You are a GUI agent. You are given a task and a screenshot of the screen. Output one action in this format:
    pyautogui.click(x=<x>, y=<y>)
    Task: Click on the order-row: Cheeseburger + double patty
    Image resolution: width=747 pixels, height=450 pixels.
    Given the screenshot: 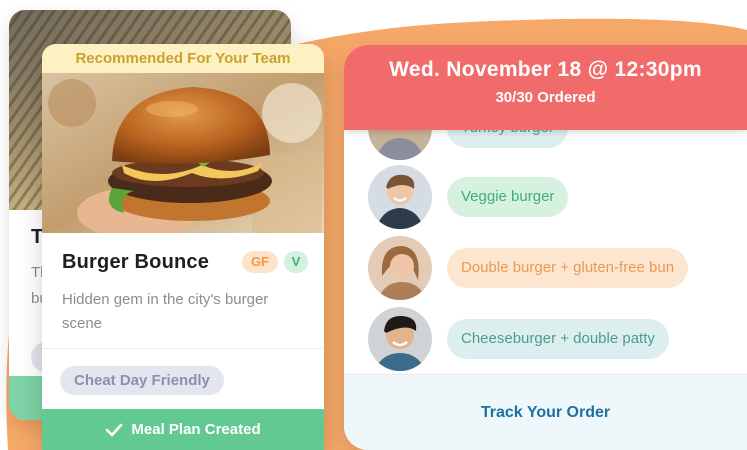 What is the action you would take?
    pyautogui.click(x=553, y=339)
    